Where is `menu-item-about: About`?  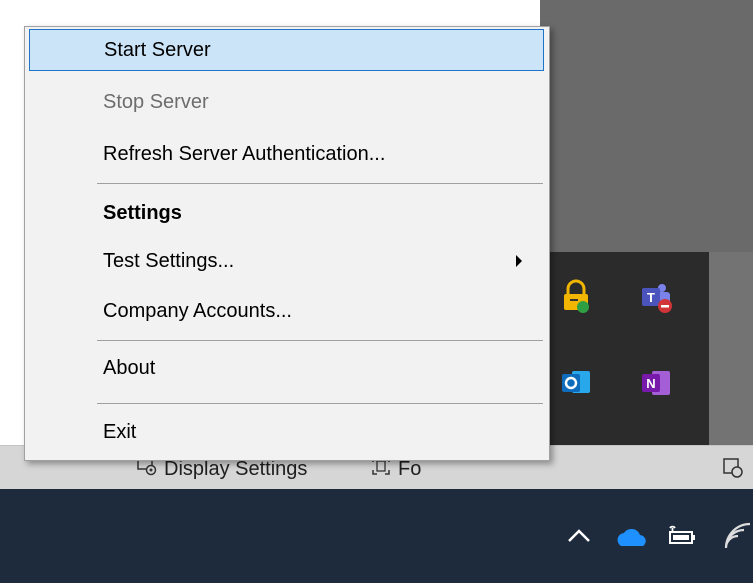 menu-item-about: About is located at coordinates (286, 368).